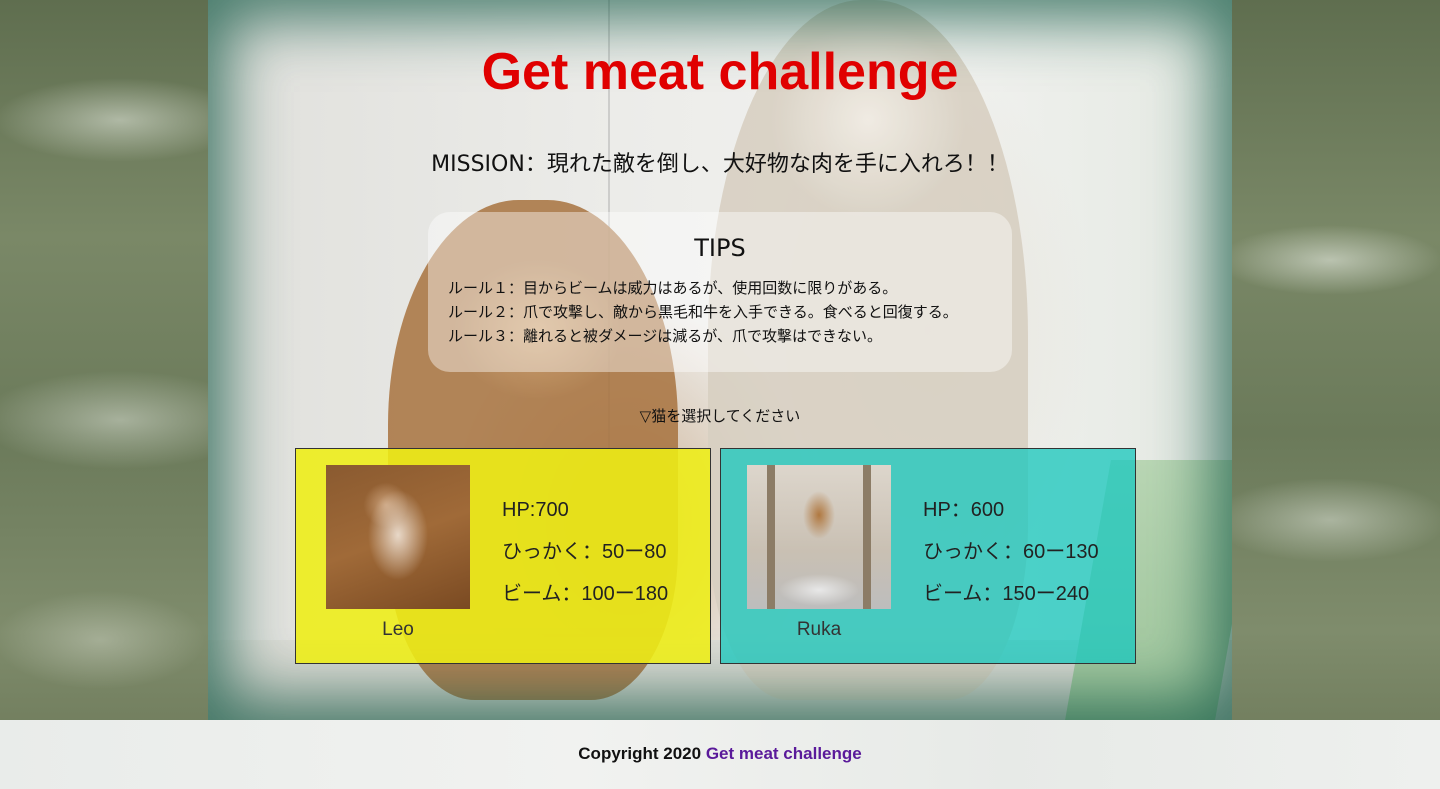 The height and width of the screenshot is (789, 1440). I want to click on footer: Copyright 2020 Get meat challenge, so click(720, 754).